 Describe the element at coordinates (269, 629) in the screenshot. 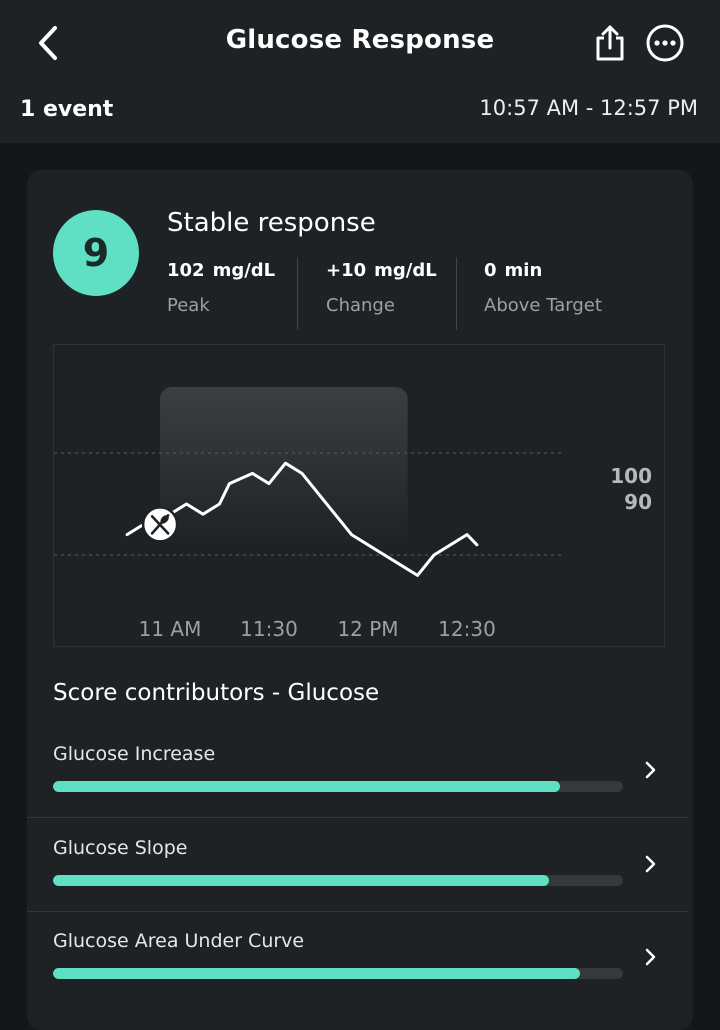

I see `x-tick-label: 11:30` at that location.